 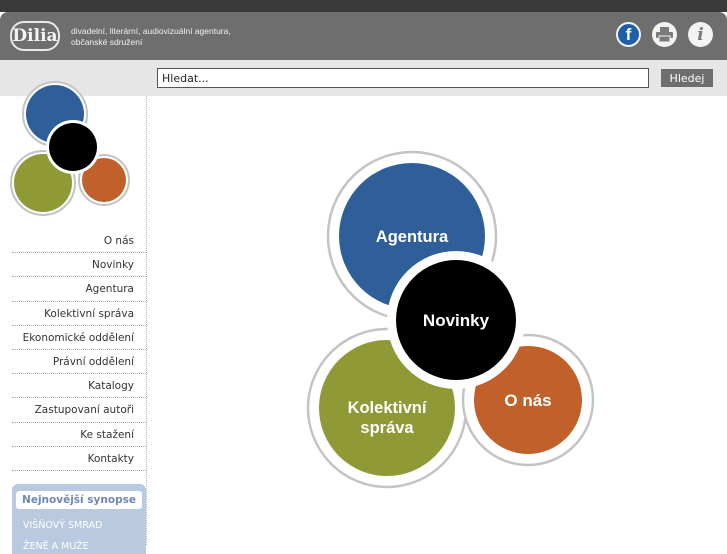 I want to click on menu-item-ekonomicke-oddeleni: Ekonomické oddělení, so click(x=79, y=338).